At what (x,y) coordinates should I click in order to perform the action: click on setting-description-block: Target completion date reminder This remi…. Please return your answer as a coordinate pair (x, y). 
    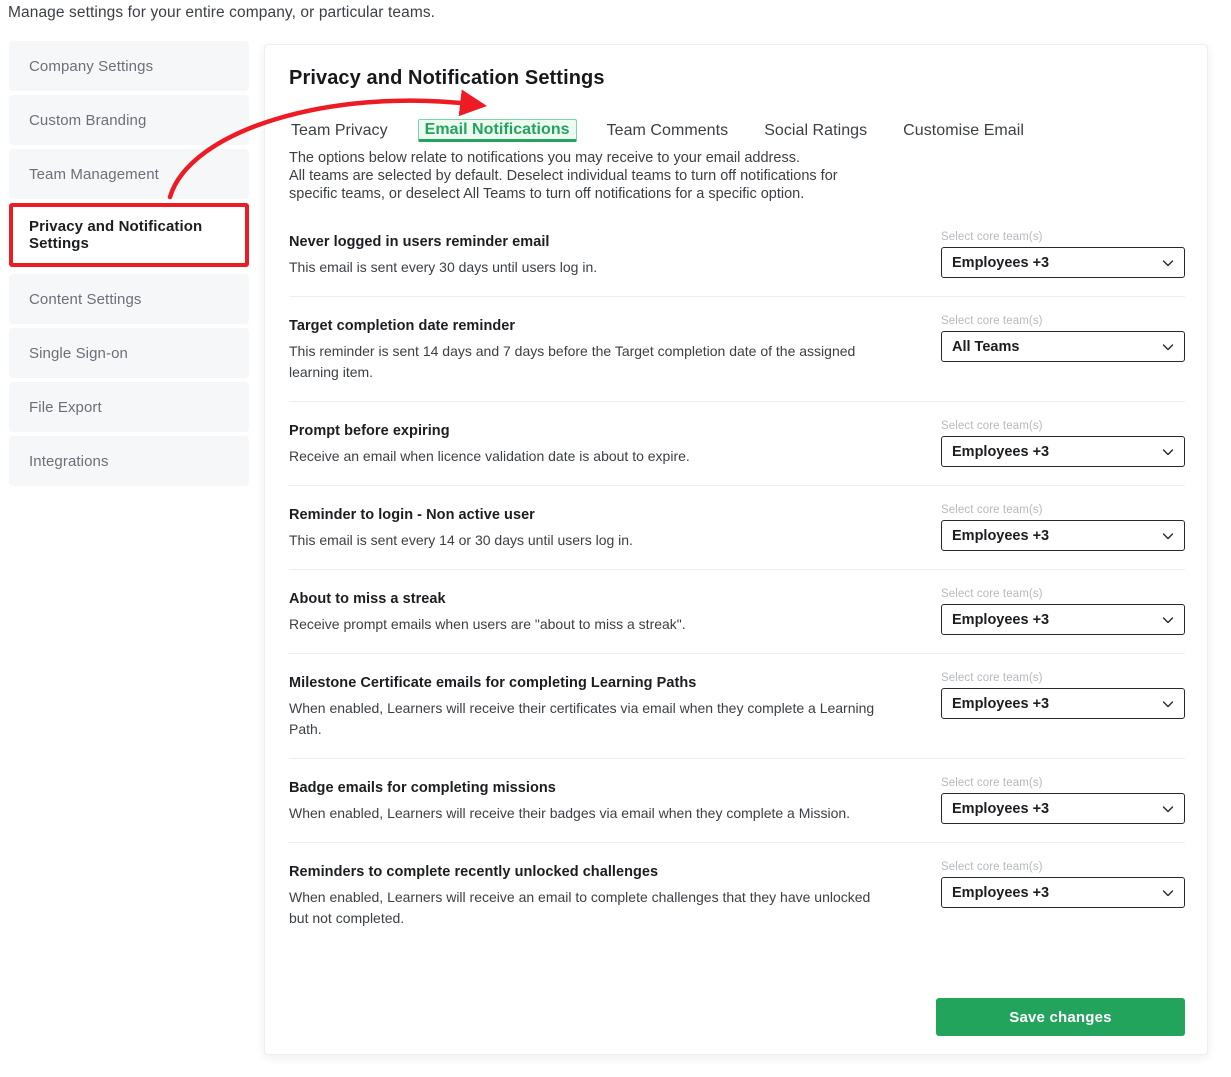
    Looking at the image, I should click on (599, 349).